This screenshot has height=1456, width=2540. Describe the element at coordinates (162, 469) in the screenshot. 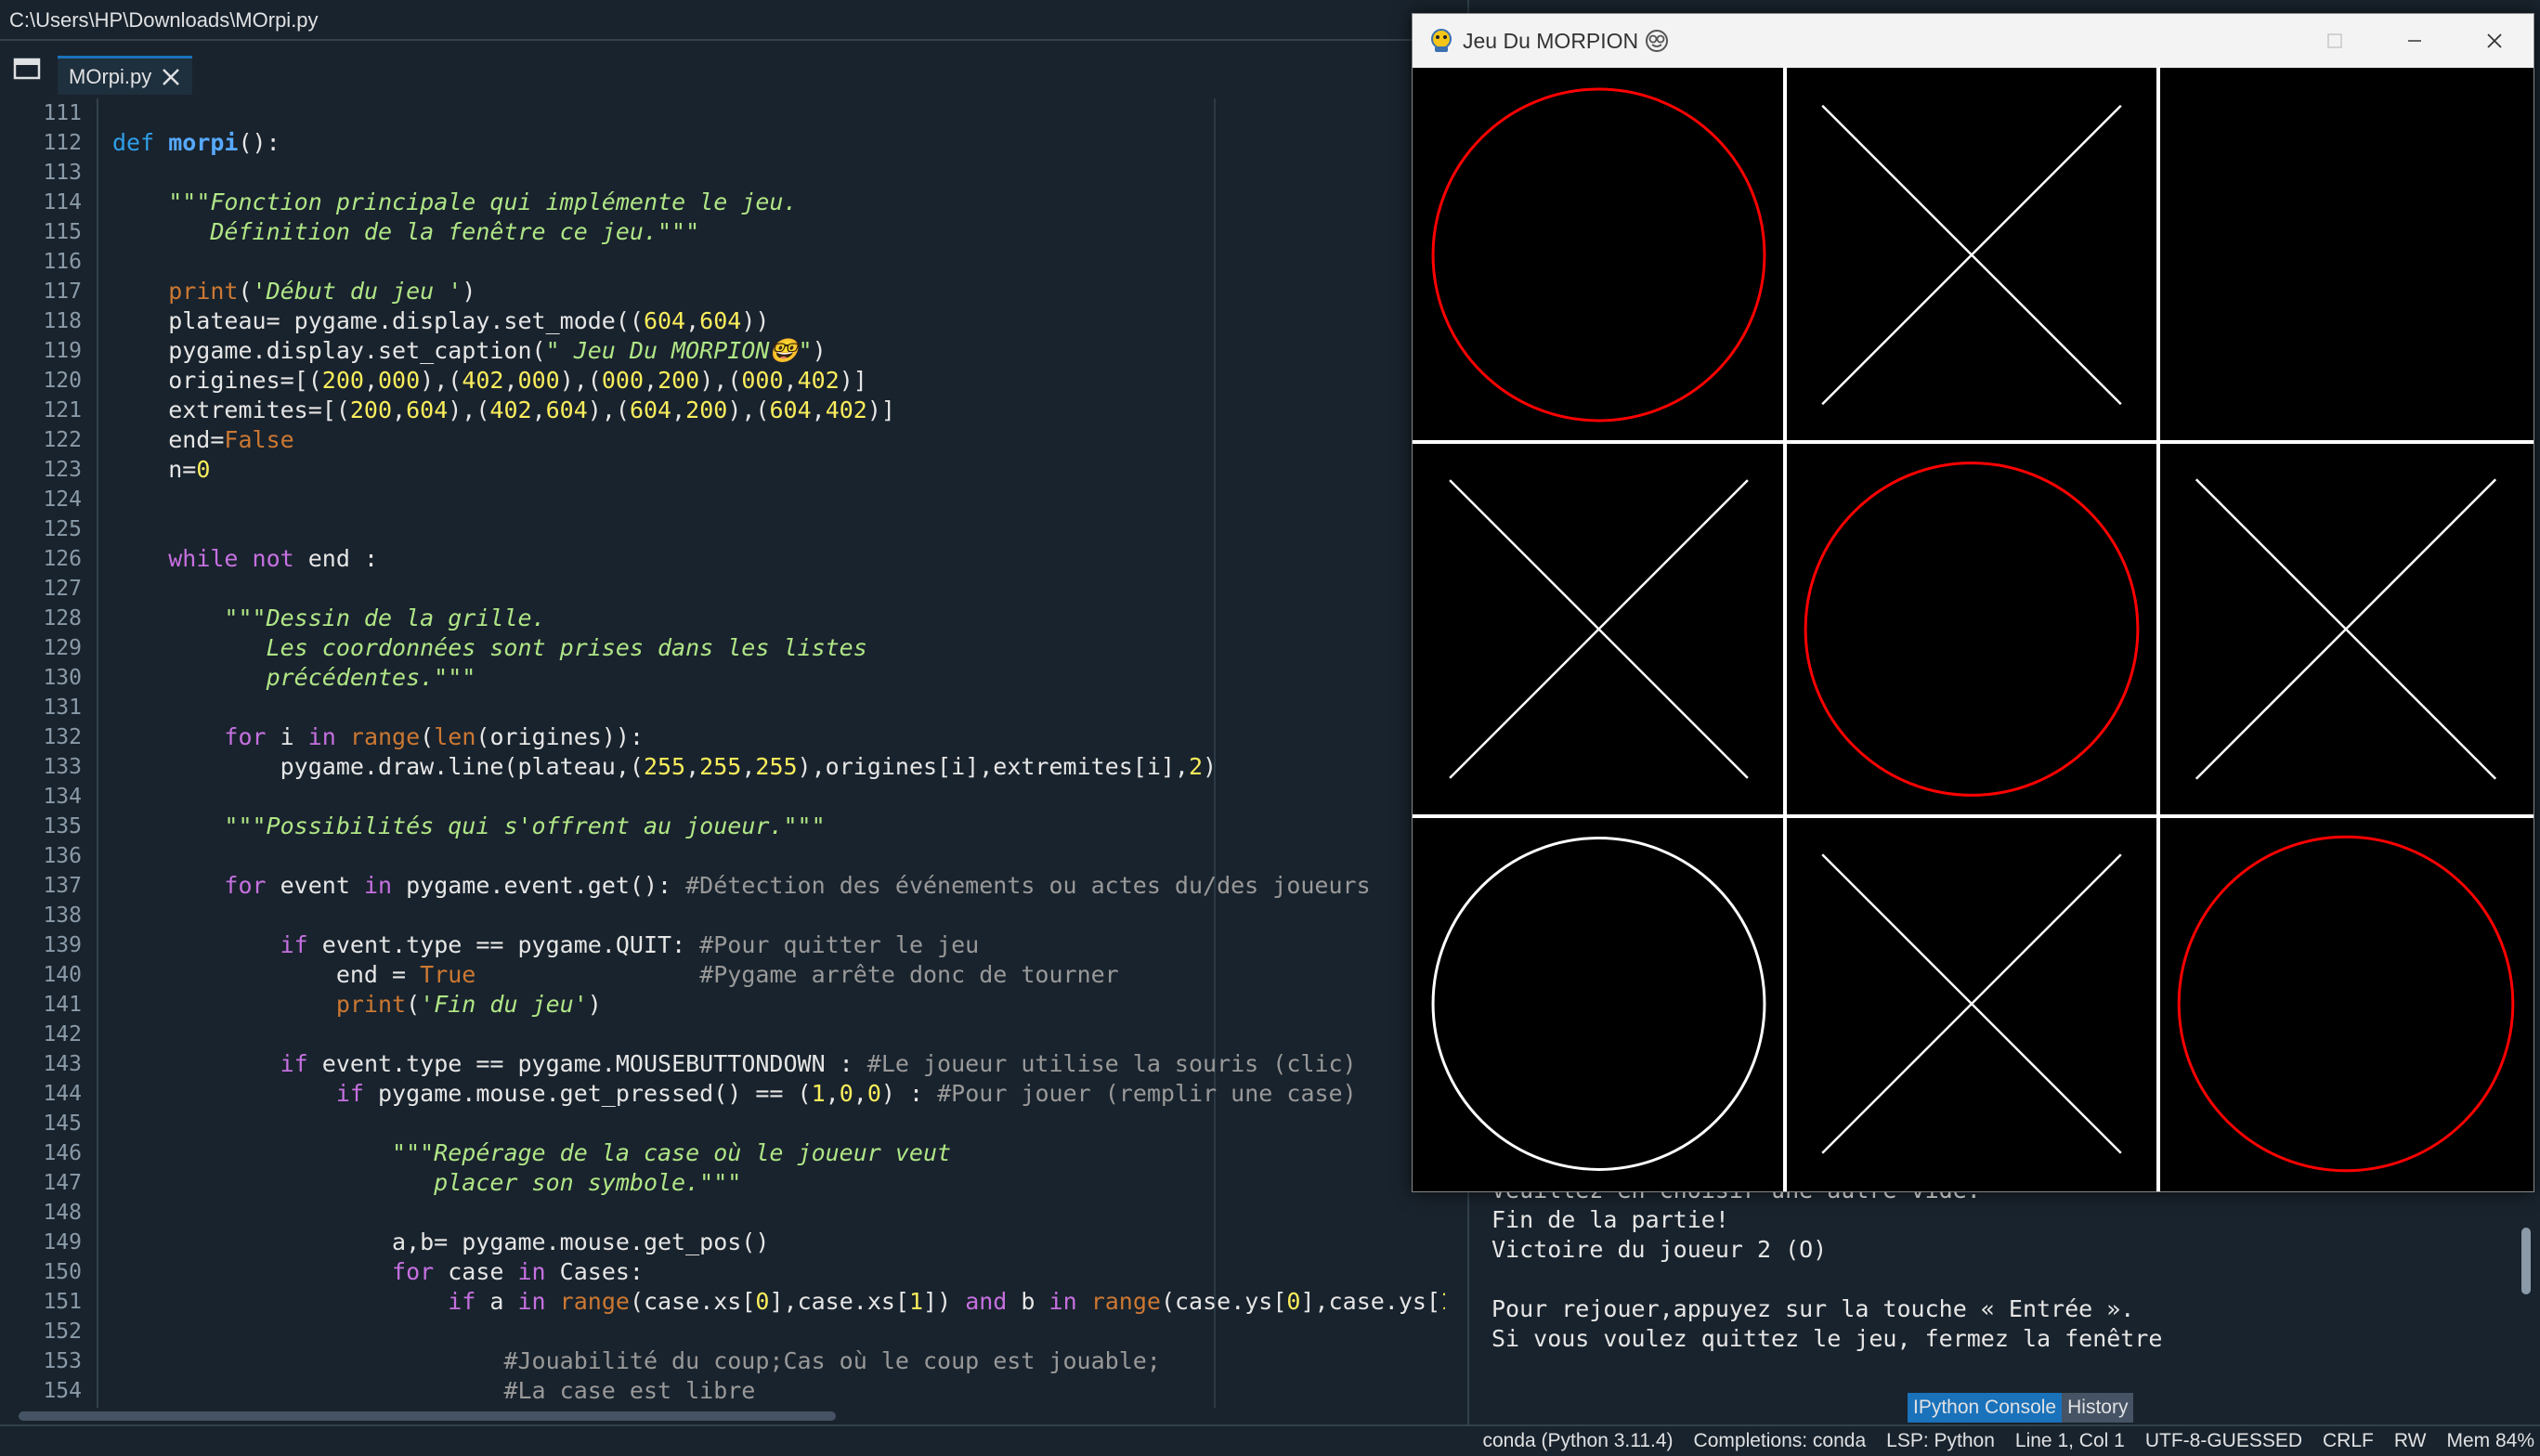

I see `code-line: n=0` at that location.